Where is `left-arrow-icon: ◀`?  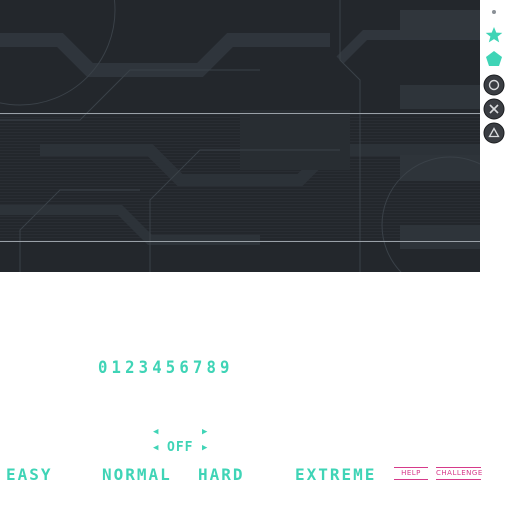 left-arrow-icon: ◀ is located at coordinates (155, 448).